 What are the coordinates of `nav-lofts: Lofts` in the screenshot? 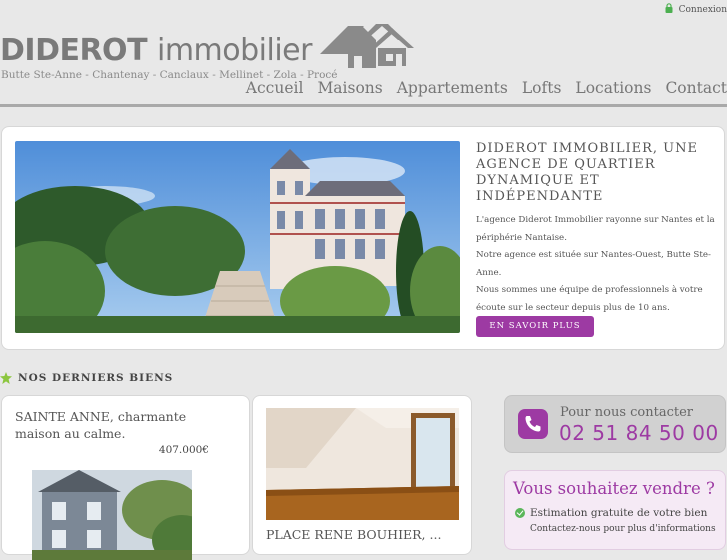 It's located at (542, 88).